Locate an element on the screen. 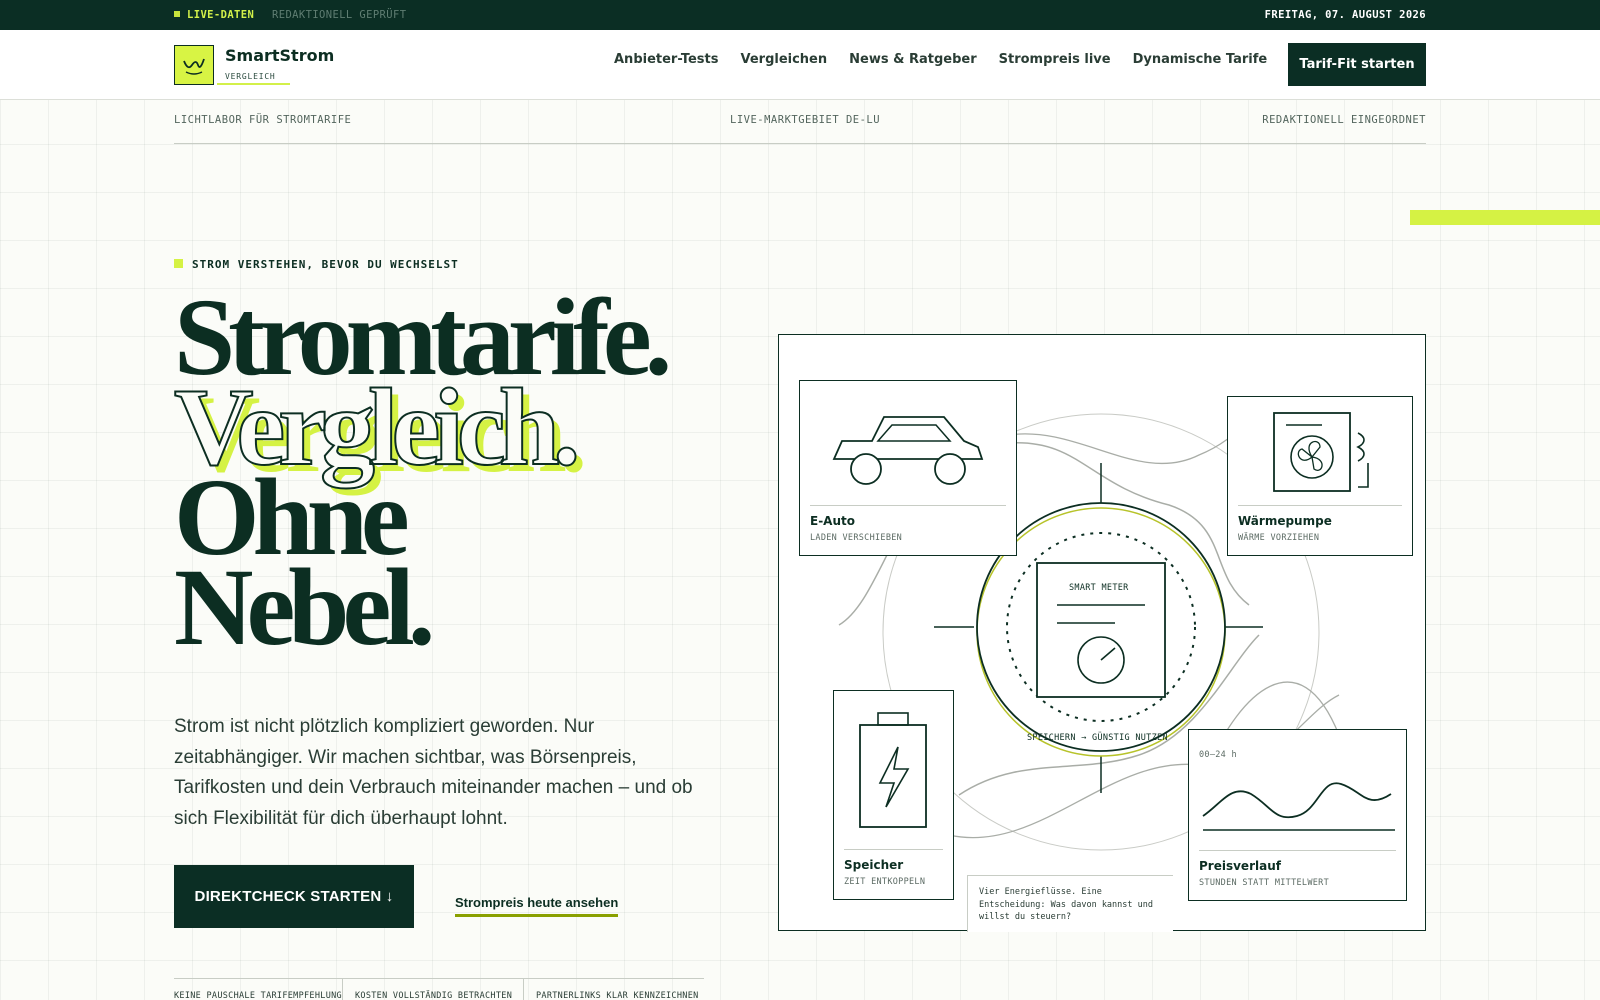 The width and height of the screenshot is (1600, 1000). card-e-auto: E-Auto LADEN VERSCHIEBEN is located at coordinates (908, 468).